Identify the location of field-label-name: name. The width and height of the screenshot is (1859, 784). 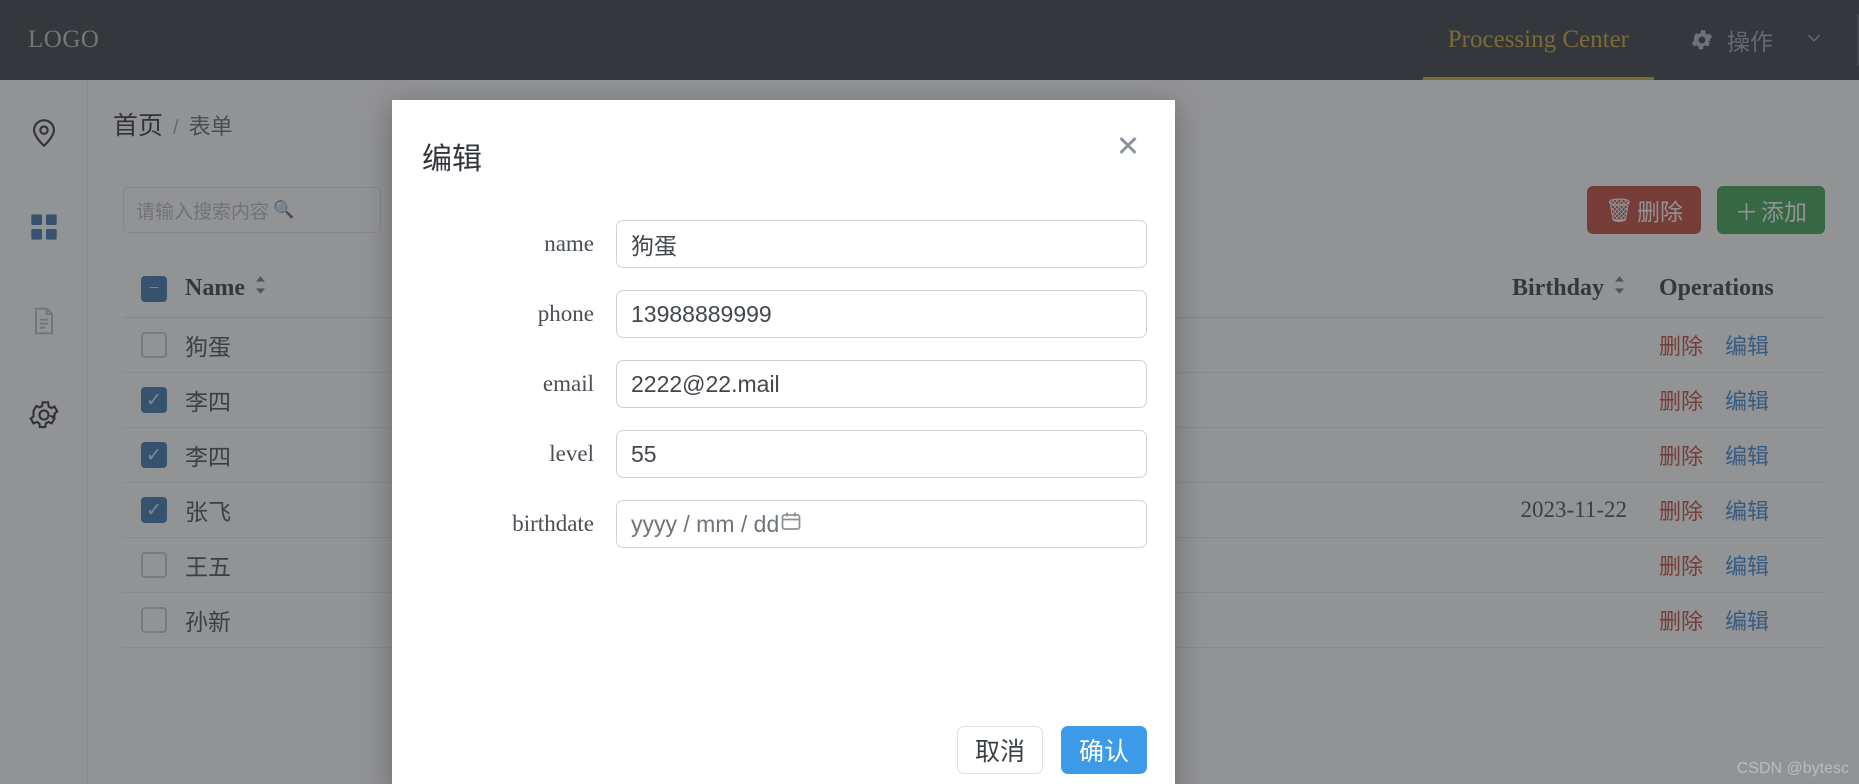
(569, 243).